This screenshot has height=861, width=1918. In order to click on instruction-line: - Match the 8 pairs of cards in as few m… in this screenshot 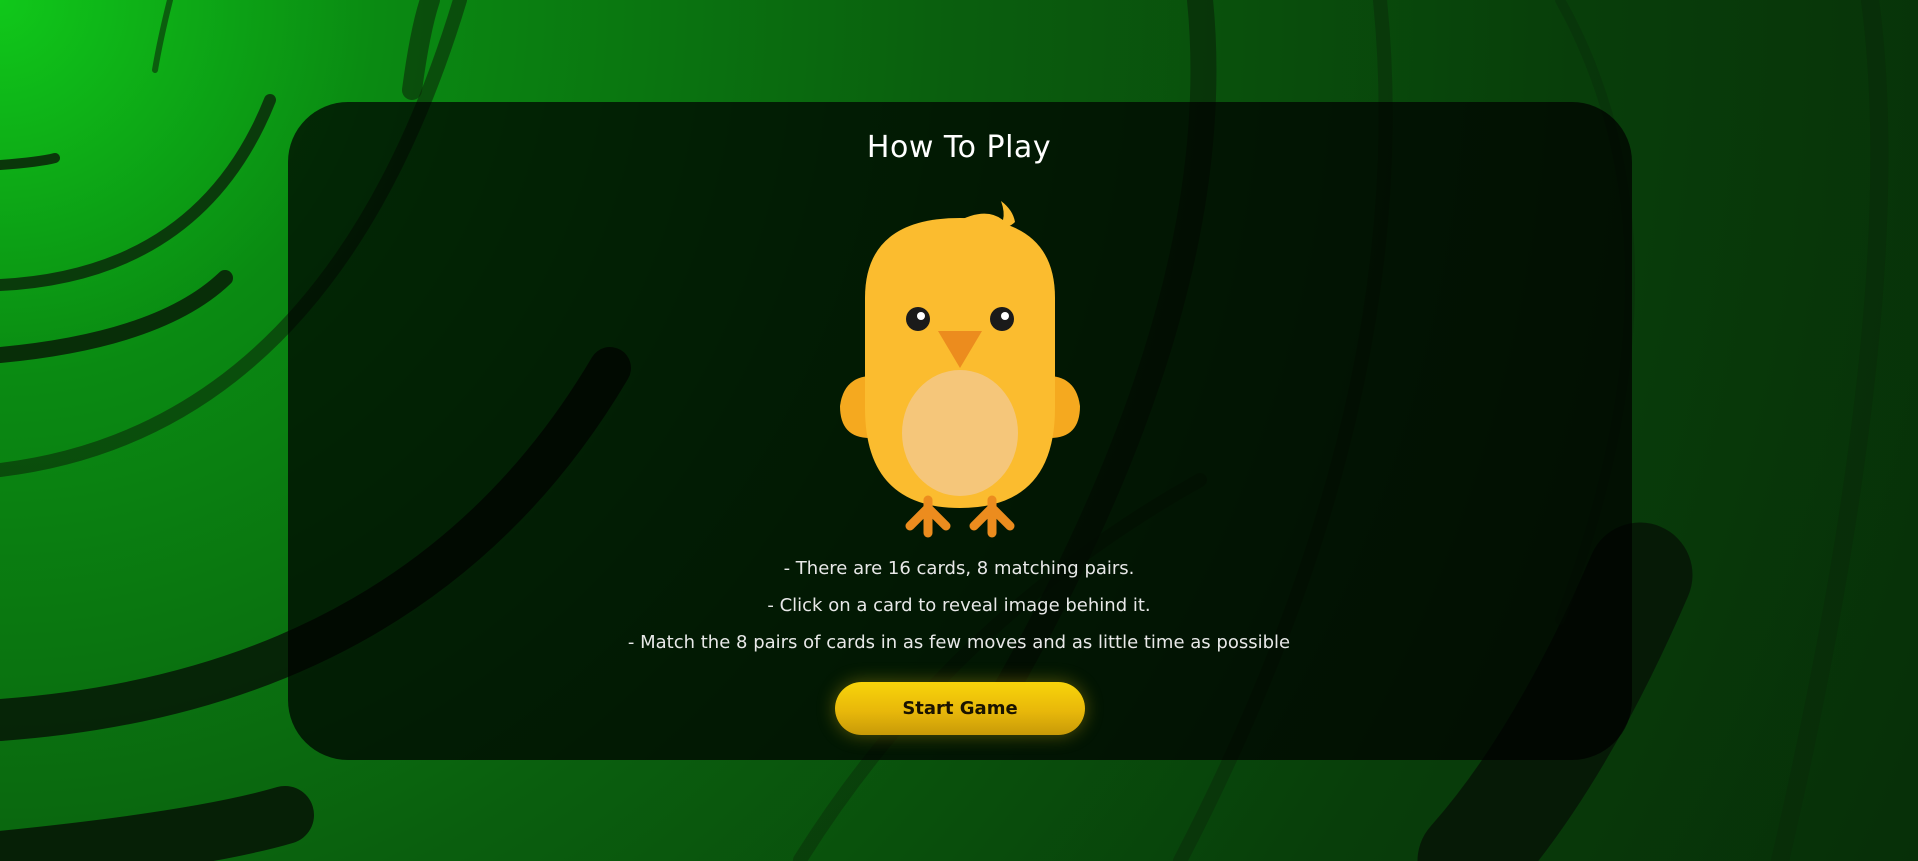, I will do `click(959, 642)`.